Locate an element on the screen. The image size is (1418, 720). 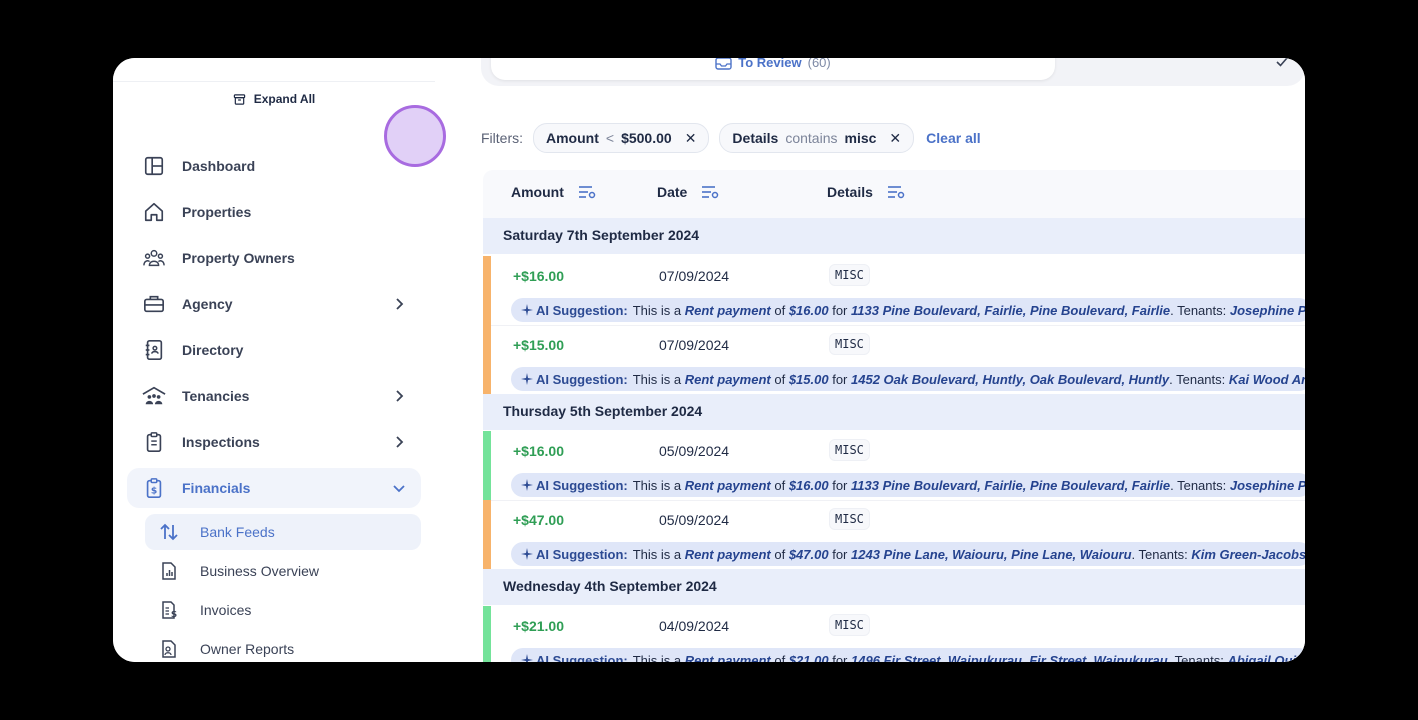
archive-icon is located at coordinates (239, 99).